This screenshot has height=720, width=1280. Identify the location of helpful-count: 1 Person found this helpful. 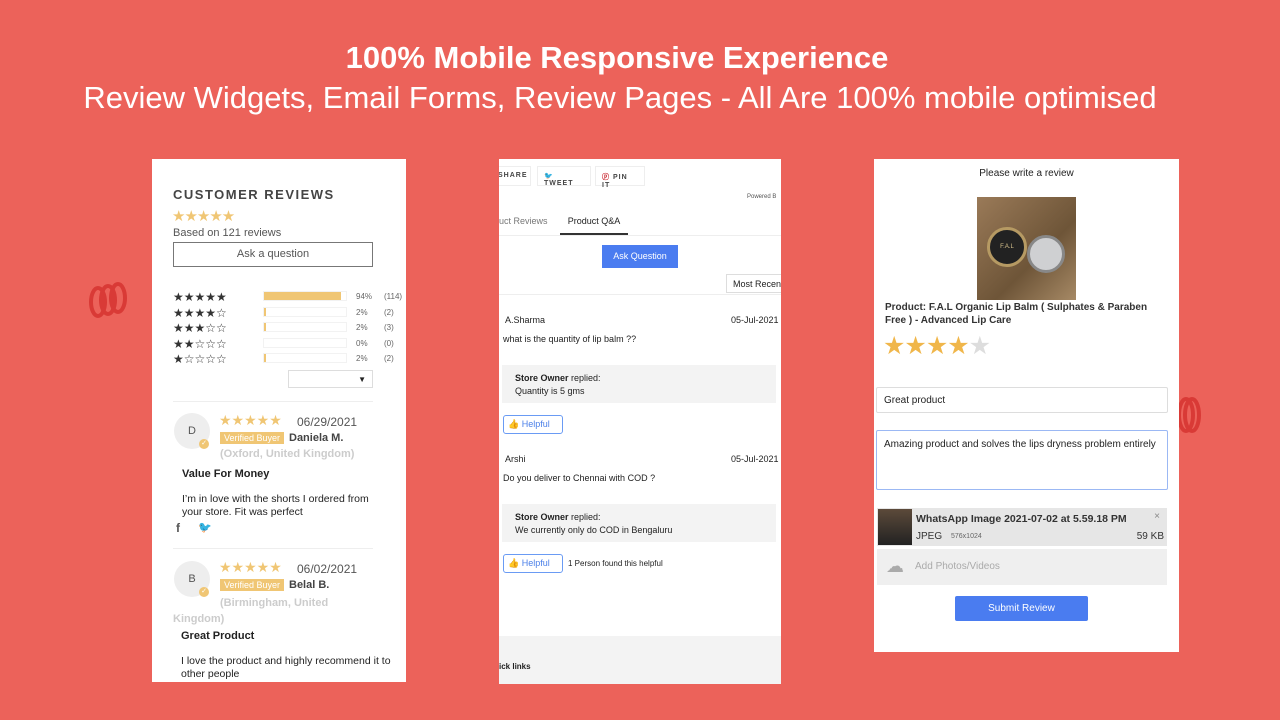
(615, 563).